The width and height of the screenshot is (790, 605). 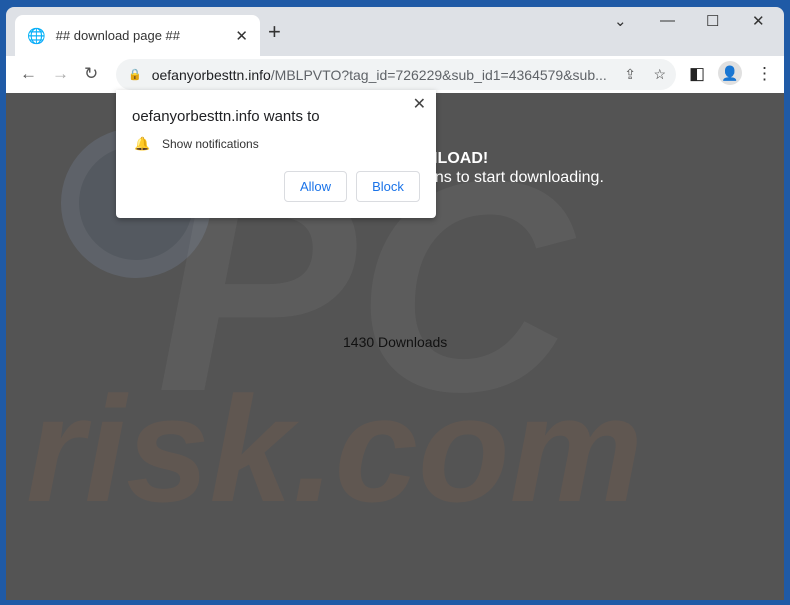 What do you see at coordinates (630, 74) in the screenshot?
I see `share-icon: ⇪` at bounding box center [630, 74].